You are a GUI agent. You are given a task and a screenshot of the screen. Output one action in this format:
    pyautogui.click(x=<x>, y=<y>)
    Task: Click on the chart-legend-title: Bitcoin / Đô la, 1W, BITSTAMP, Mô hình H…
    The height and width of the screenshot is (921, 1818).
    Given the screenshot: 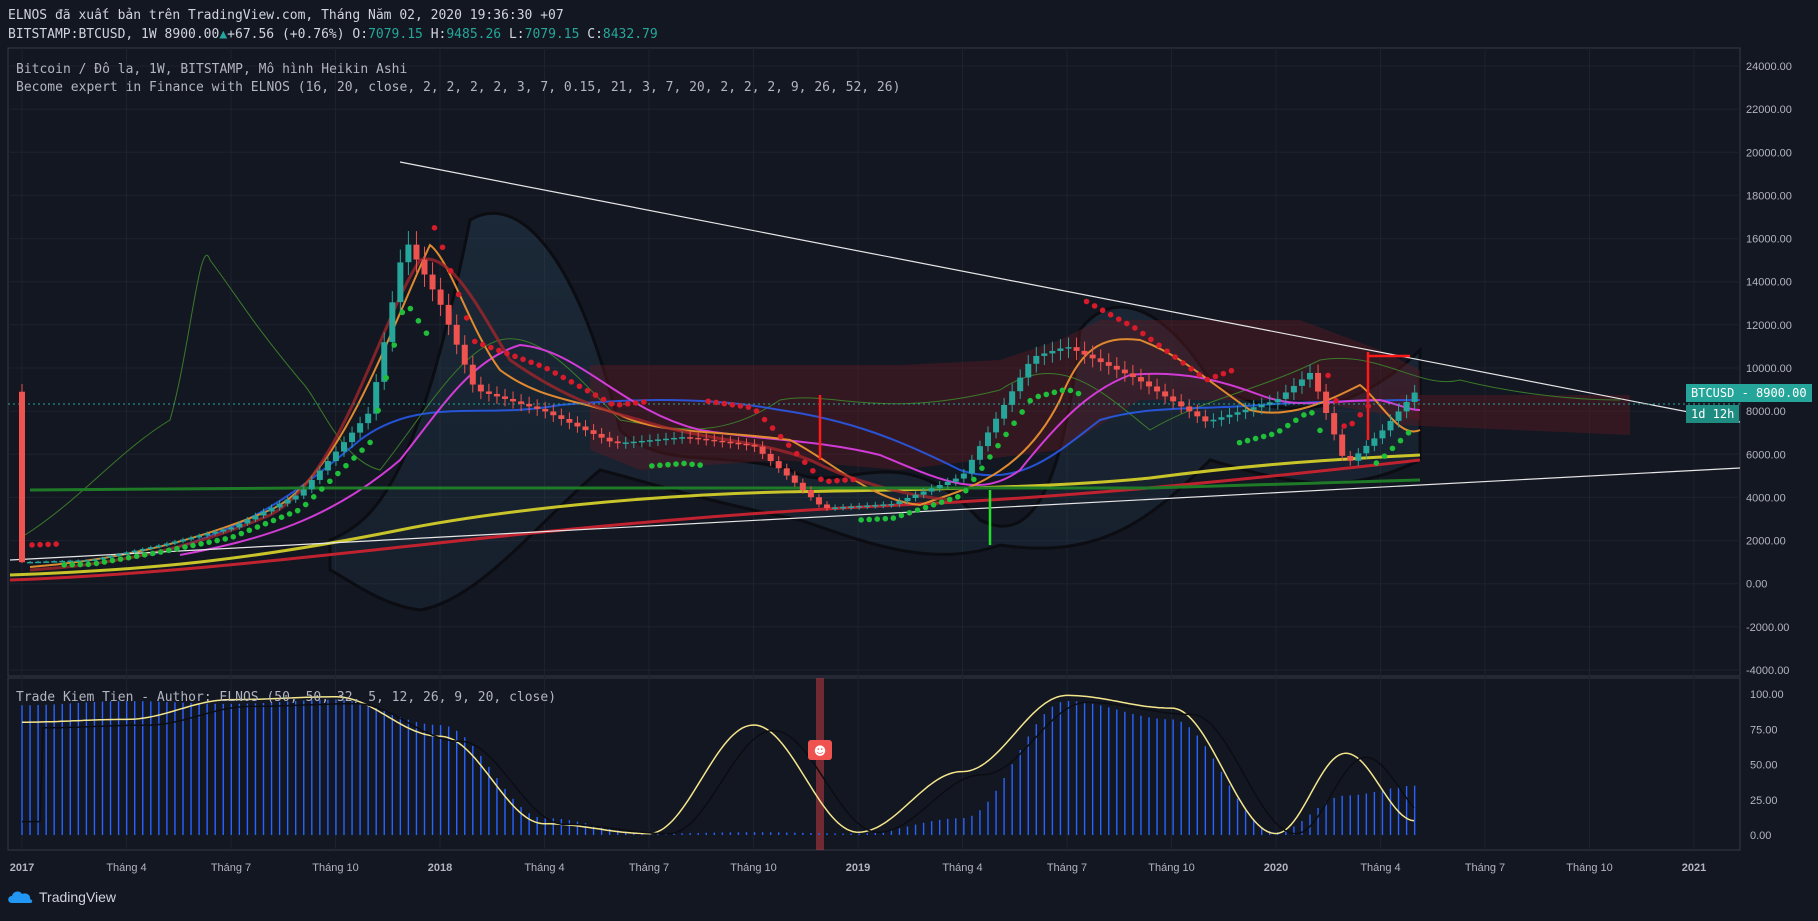 What is the action you would take?
    pyautogui.click(x=211, y=69)
    